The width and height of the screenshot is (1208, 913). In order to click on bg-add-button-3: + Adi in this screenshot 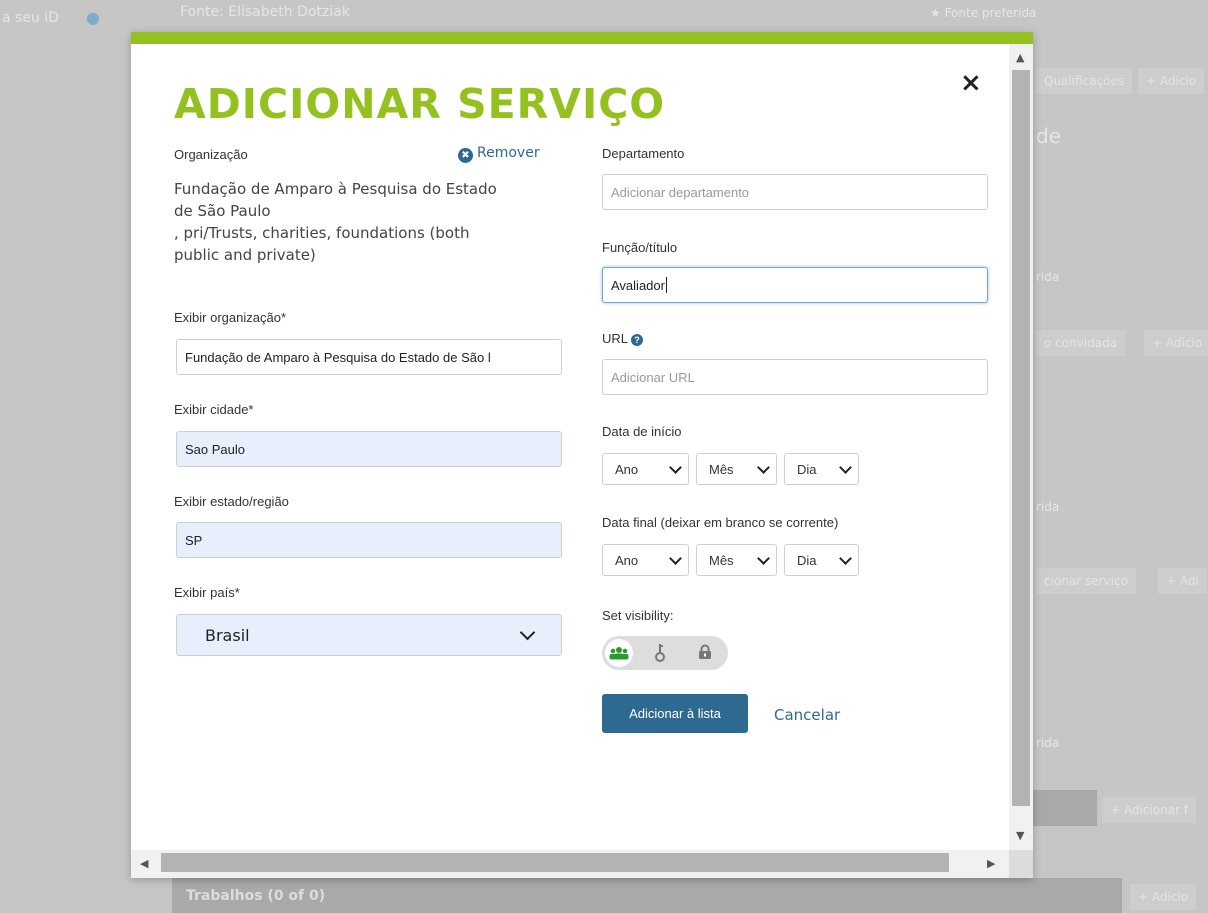, I will do `click(1182, 581)`.